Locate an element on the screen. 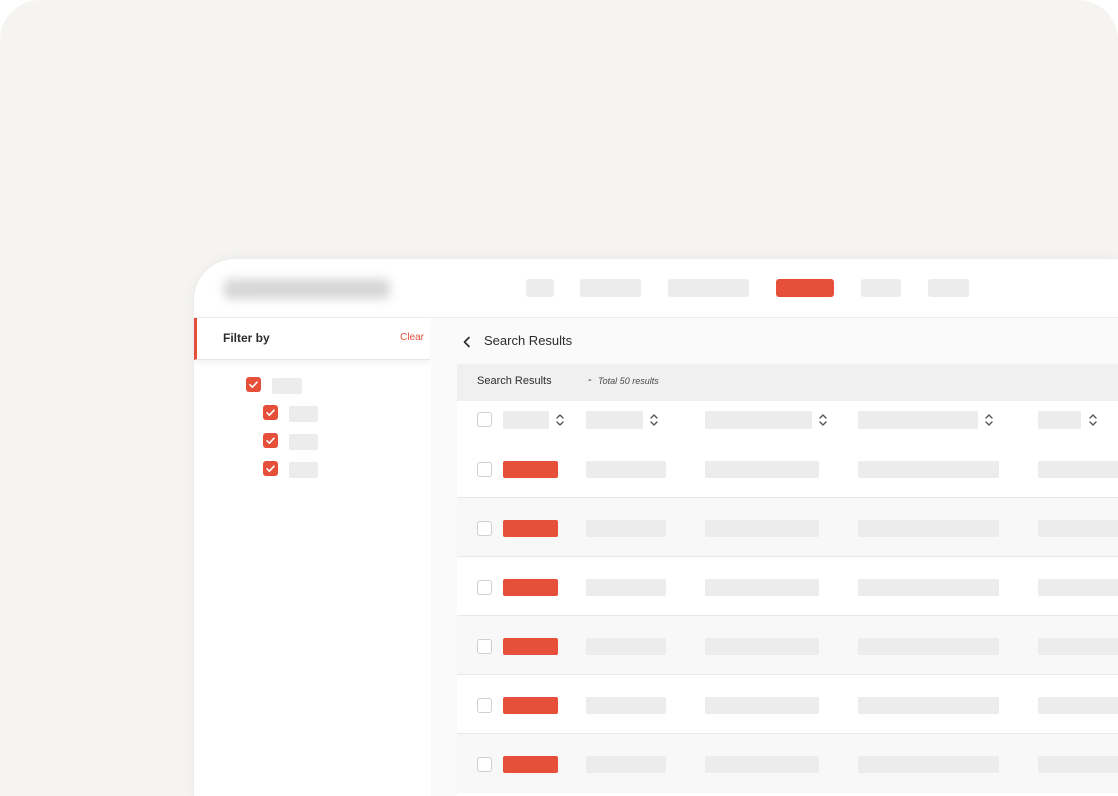  results-label: Search Results is located at coordinates (514, 381).